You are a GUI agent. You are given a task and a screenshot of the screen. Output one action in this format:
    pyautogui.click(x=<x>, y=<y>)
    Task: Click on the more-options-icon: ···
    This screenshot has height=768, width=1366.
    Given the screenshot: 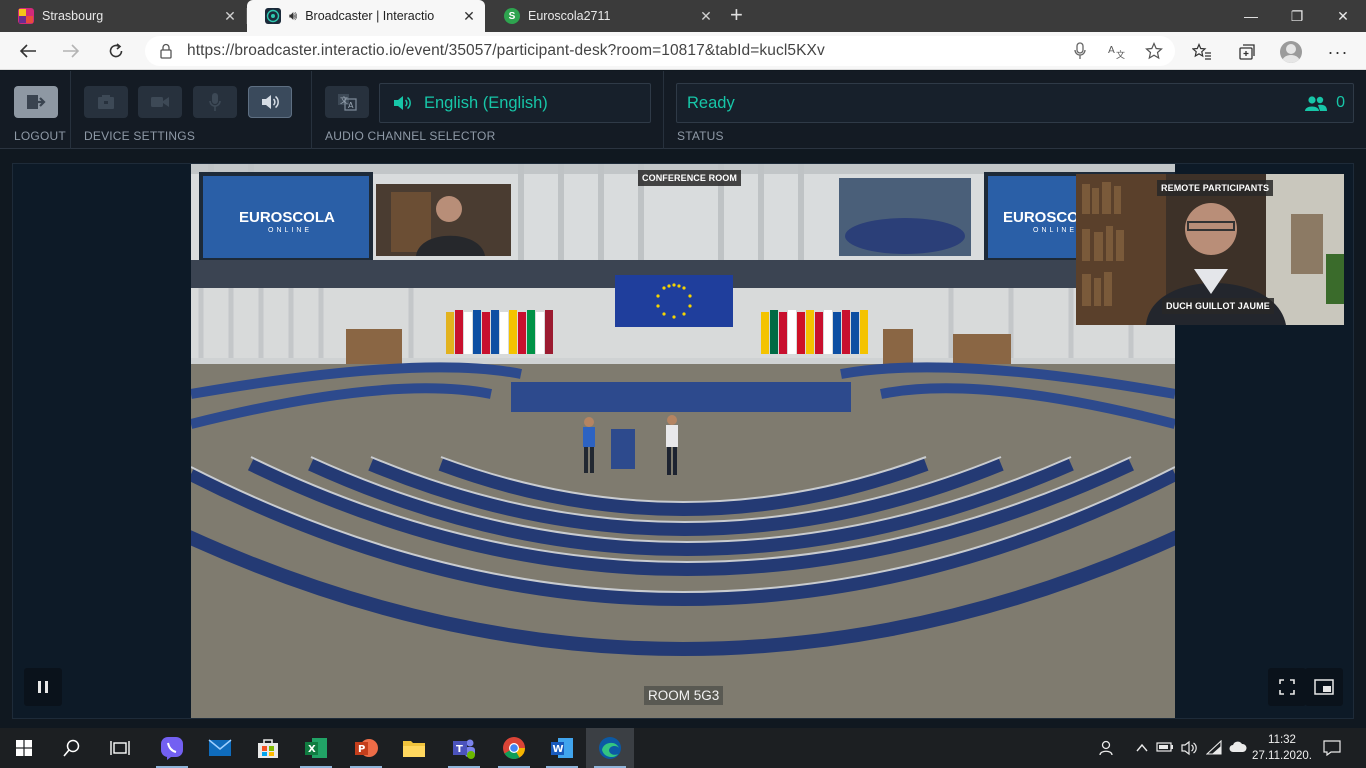 What is the action you would take?
    pyautogui.click(x=1338, y=52)
    